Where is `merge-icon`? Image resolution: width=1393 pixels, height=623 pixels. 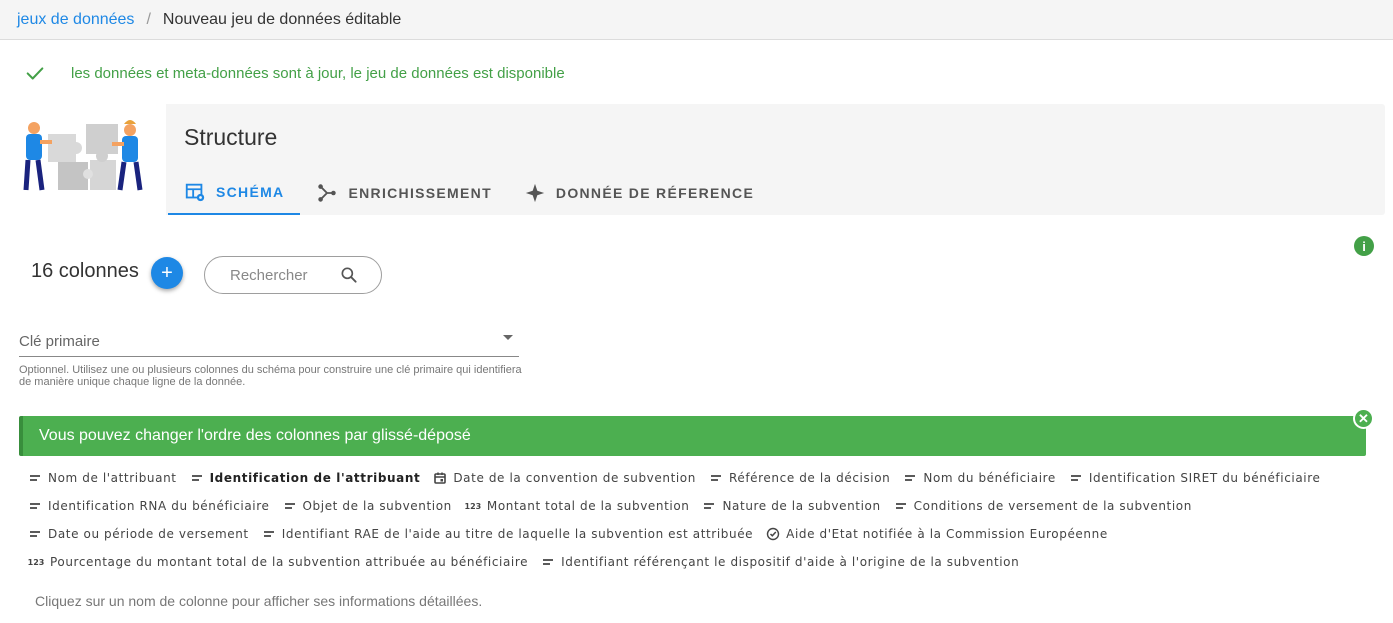
merge-icon is located at coordinates (327, 192).